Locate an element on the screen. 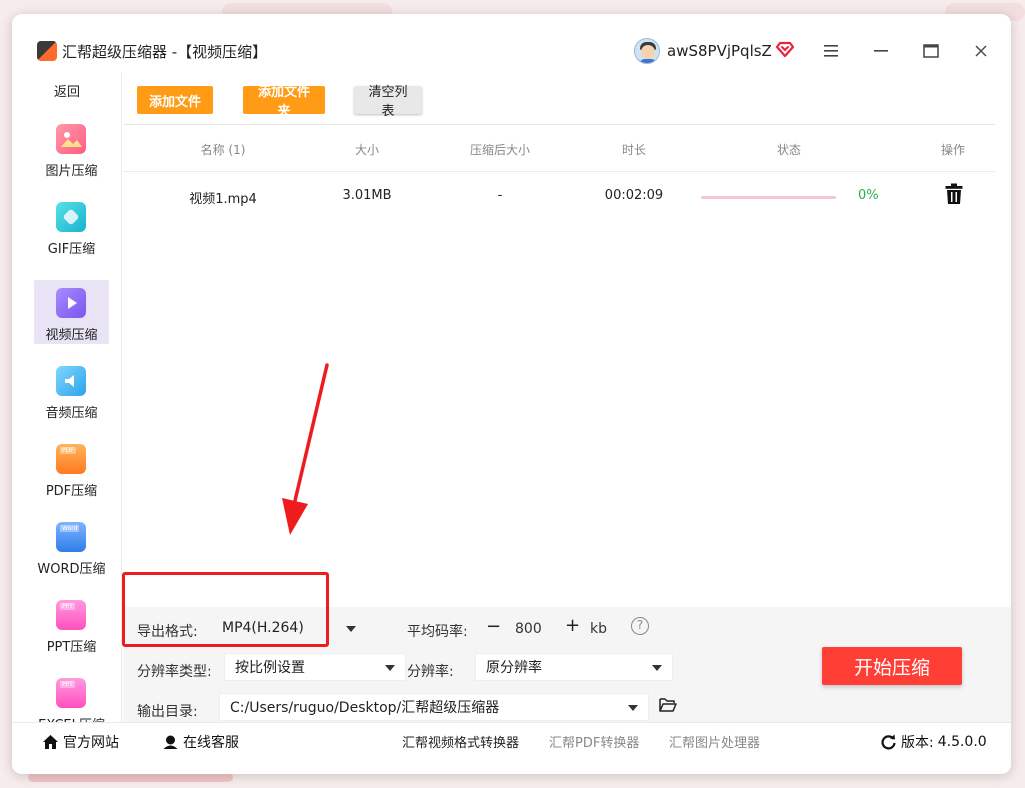  progress-bar is located at coordinates (768, 197).